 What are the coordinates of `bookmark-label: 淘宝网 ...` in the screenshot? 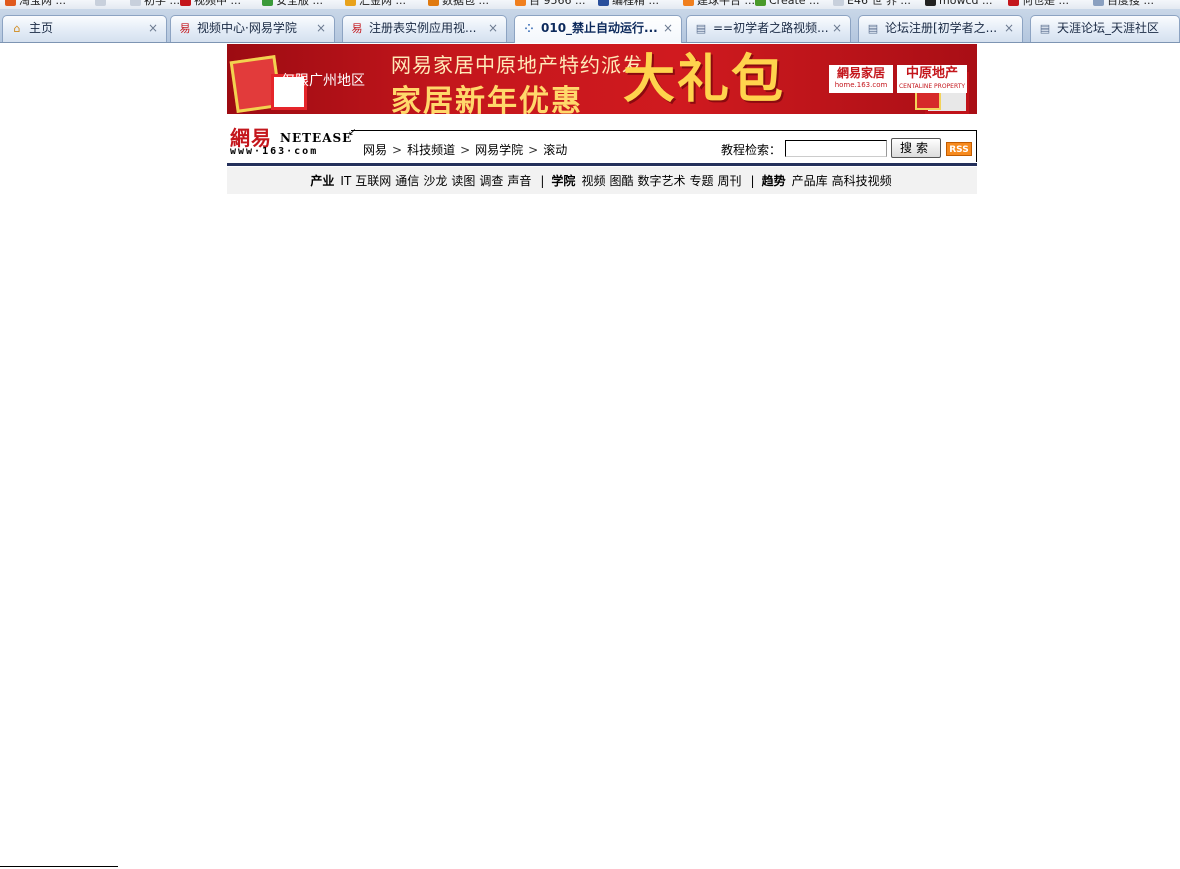 It's located at (42, 3).